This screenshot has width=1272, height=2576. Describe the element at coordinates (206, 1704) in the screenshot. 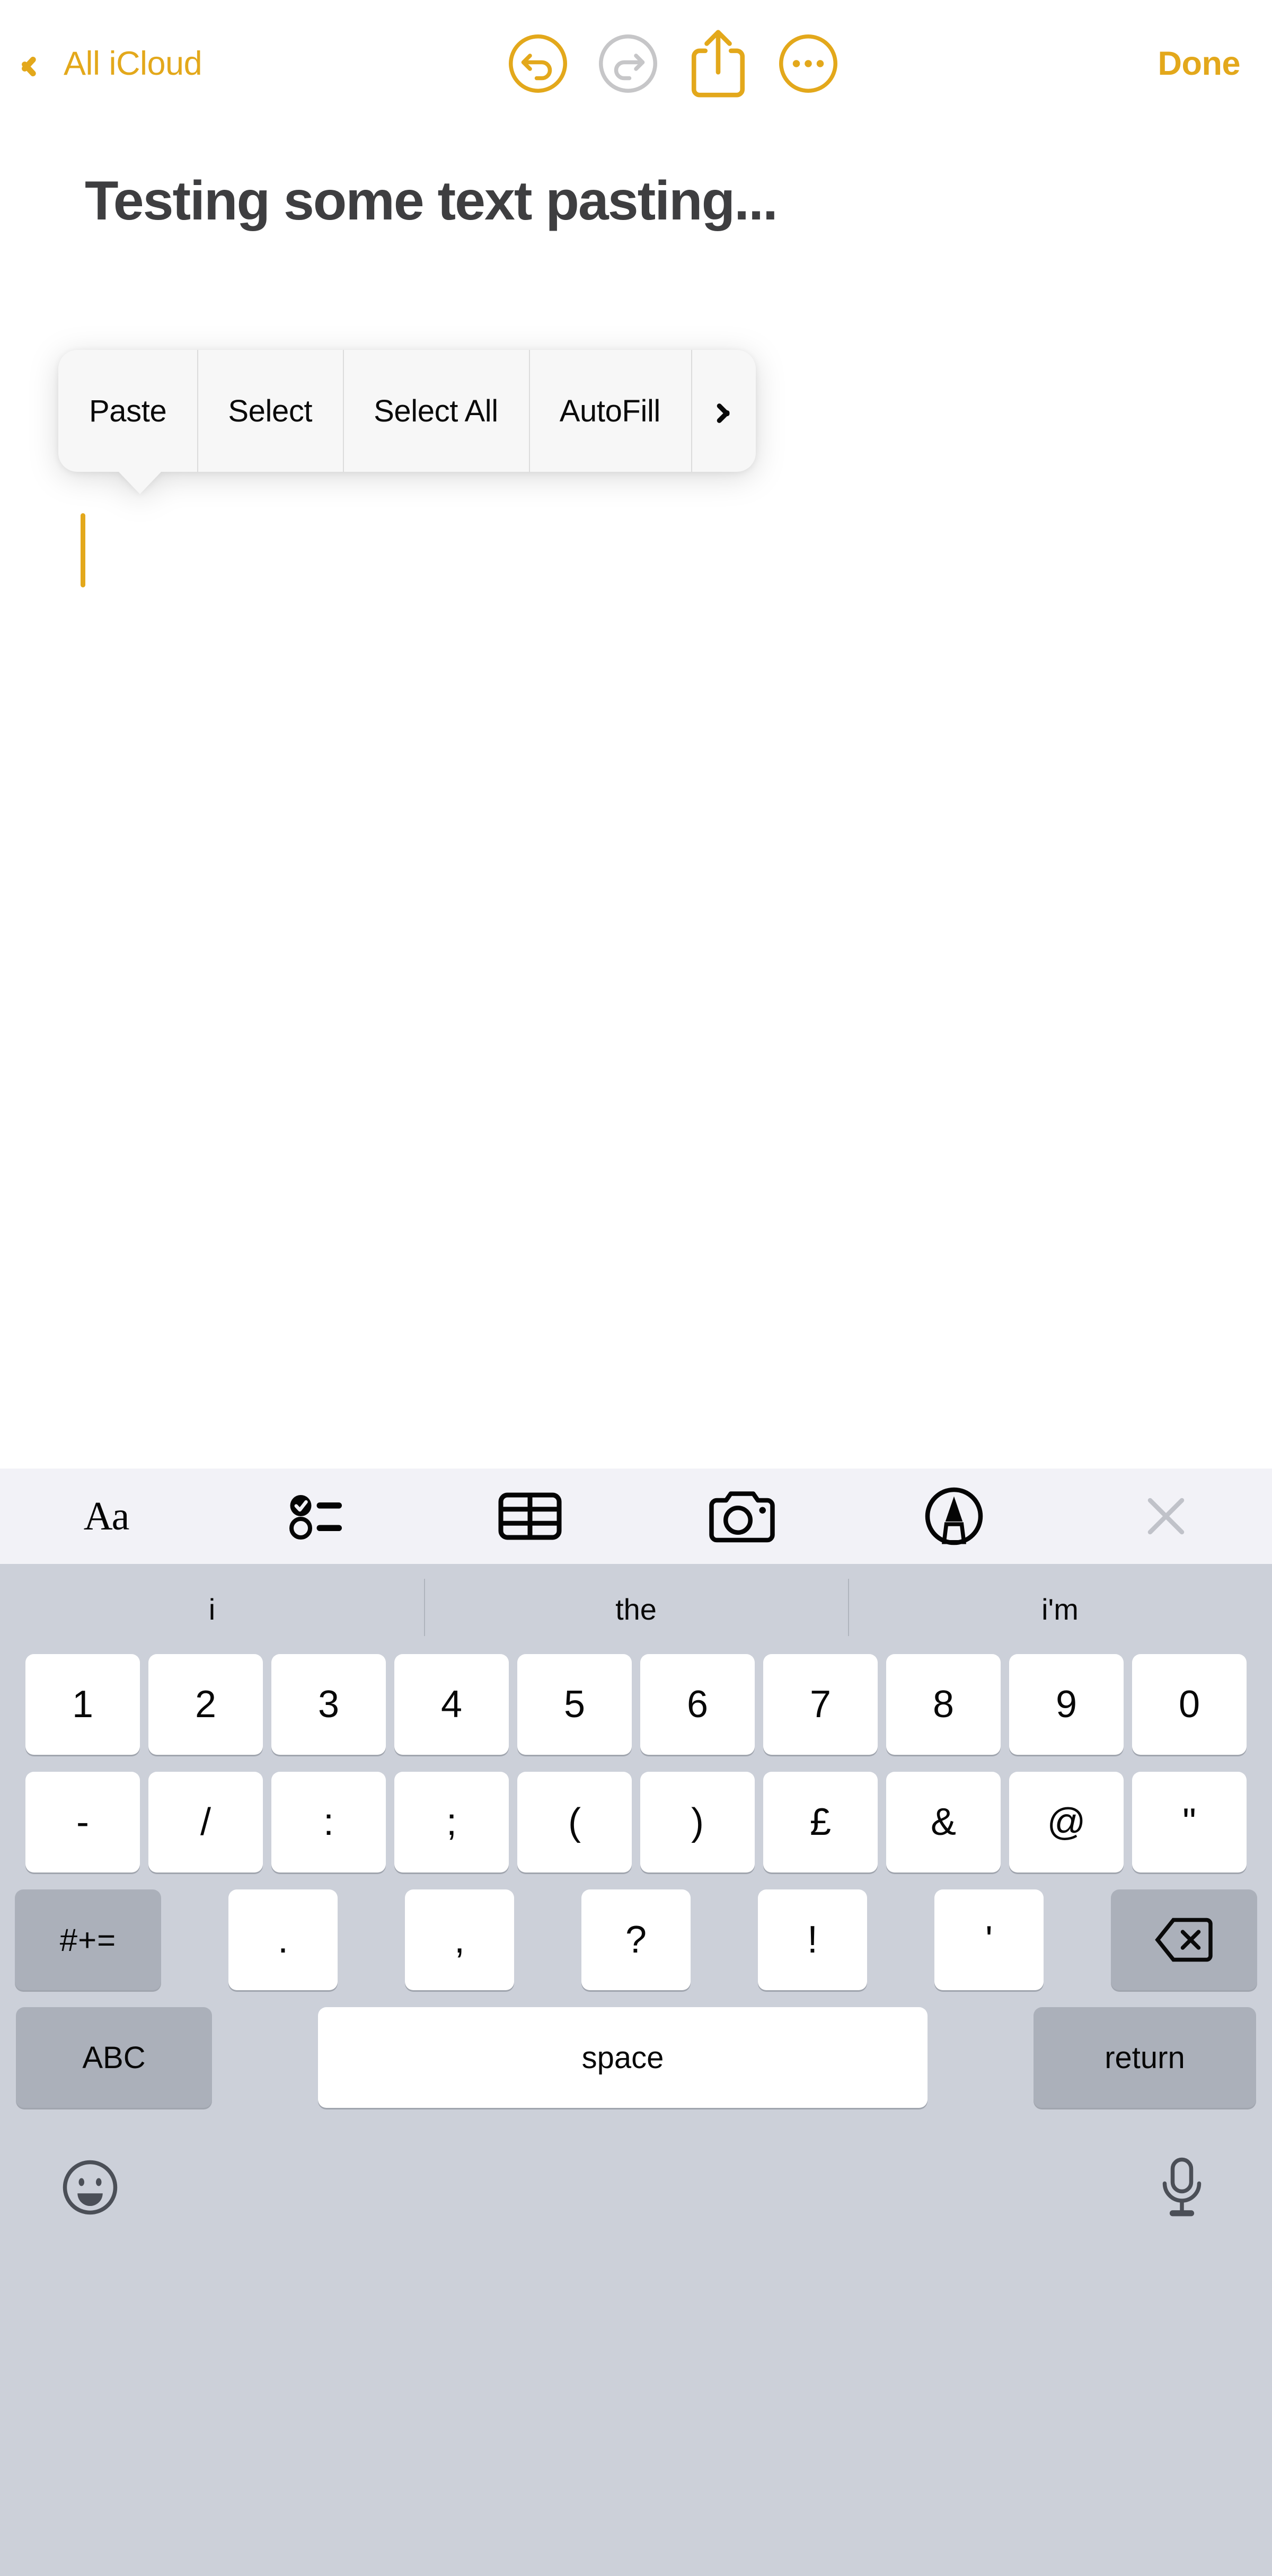

I see `key-2: 2` at that location.